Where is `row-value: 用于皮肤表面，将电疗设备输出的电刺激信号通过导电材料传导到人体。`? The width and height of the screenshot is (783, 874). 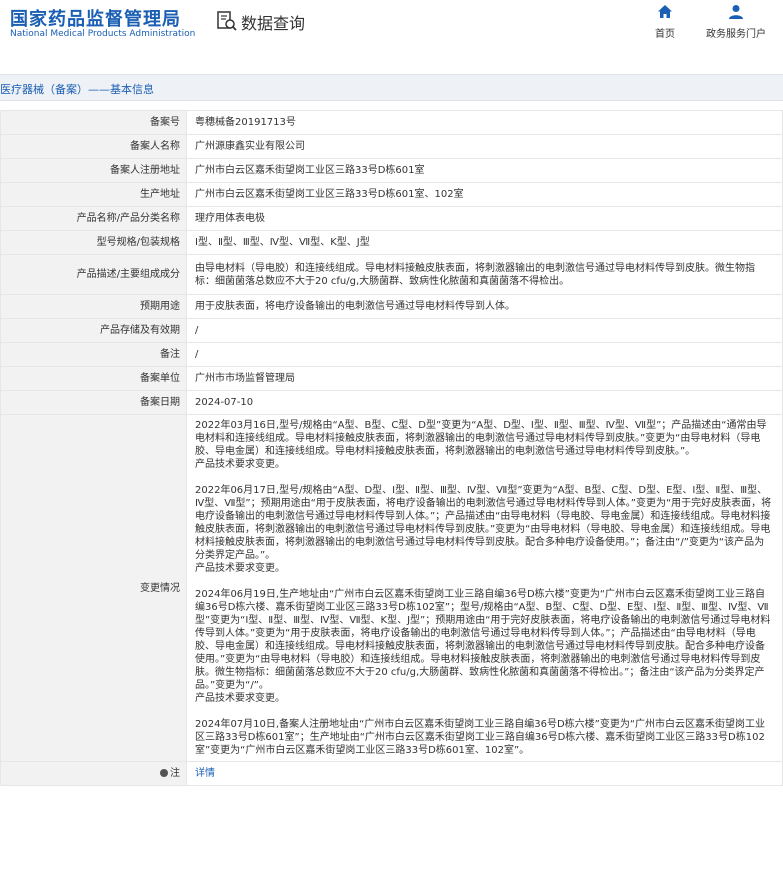
row-value: 用于皮肤表面，将电疗设备输出的电刺激信号通过导电材料传导到人体。 is located at coordinates (484, 306).